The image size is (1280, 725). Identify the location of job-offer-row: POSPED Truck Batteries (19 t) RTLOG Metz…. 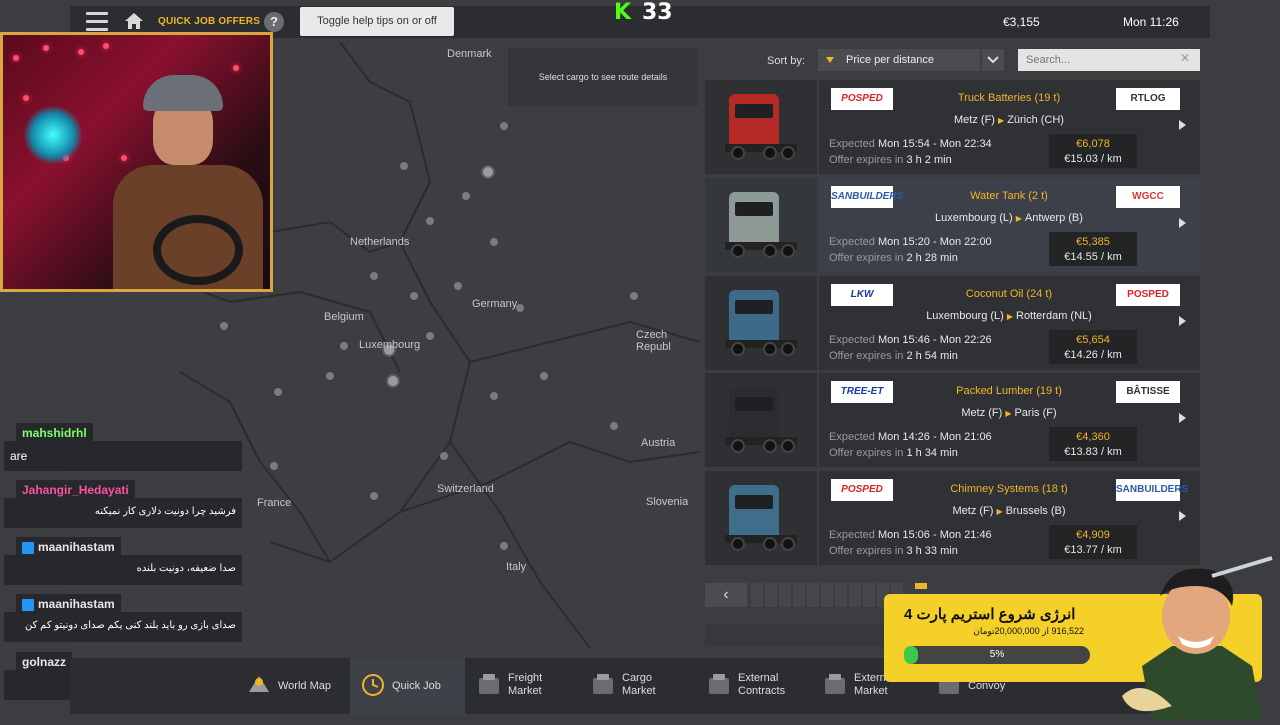
(952, 127).